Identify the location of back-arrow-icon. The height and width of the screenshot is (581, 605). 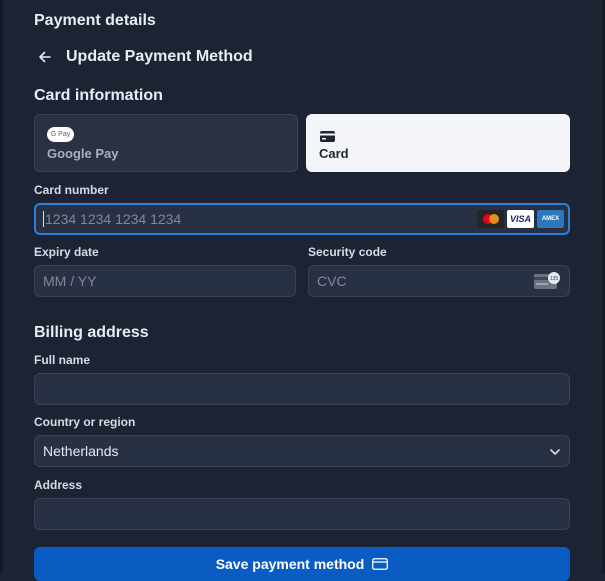
(45, 57).